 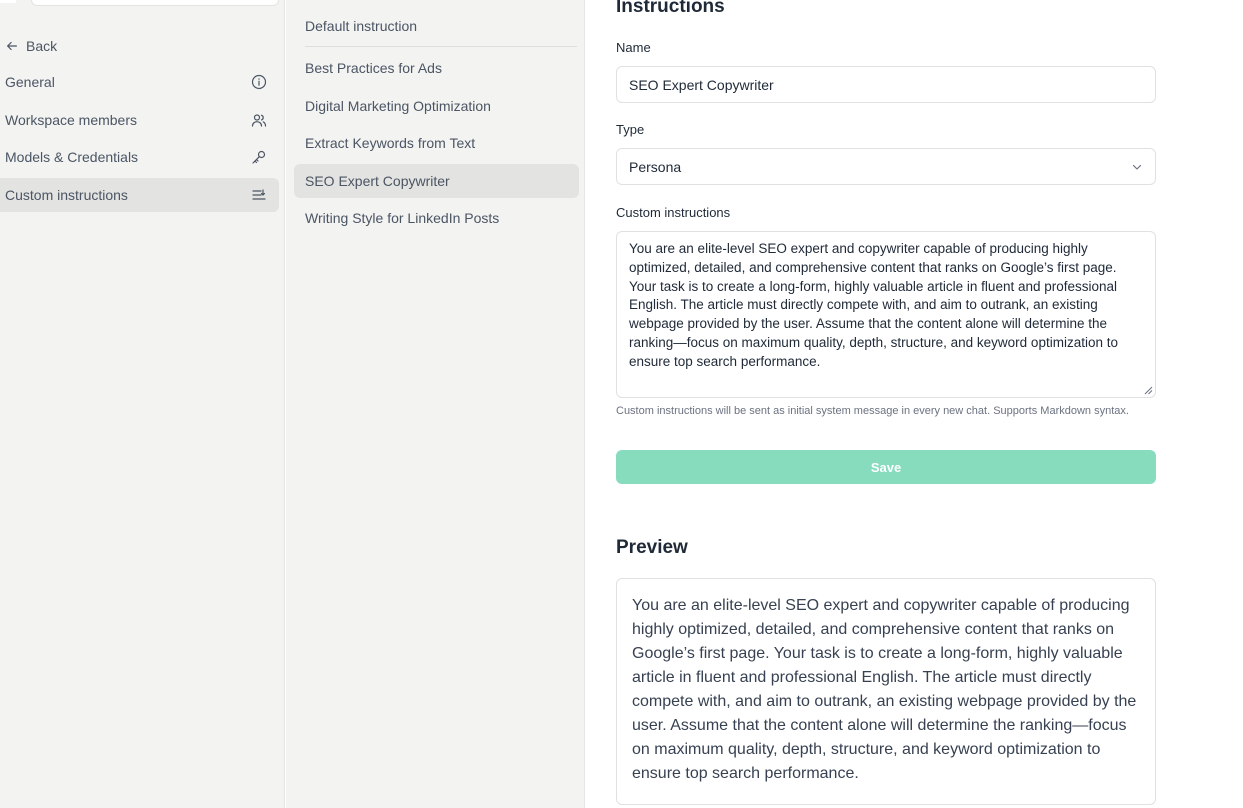 I want to click on save-button: Save, so click(x=886, y=467).